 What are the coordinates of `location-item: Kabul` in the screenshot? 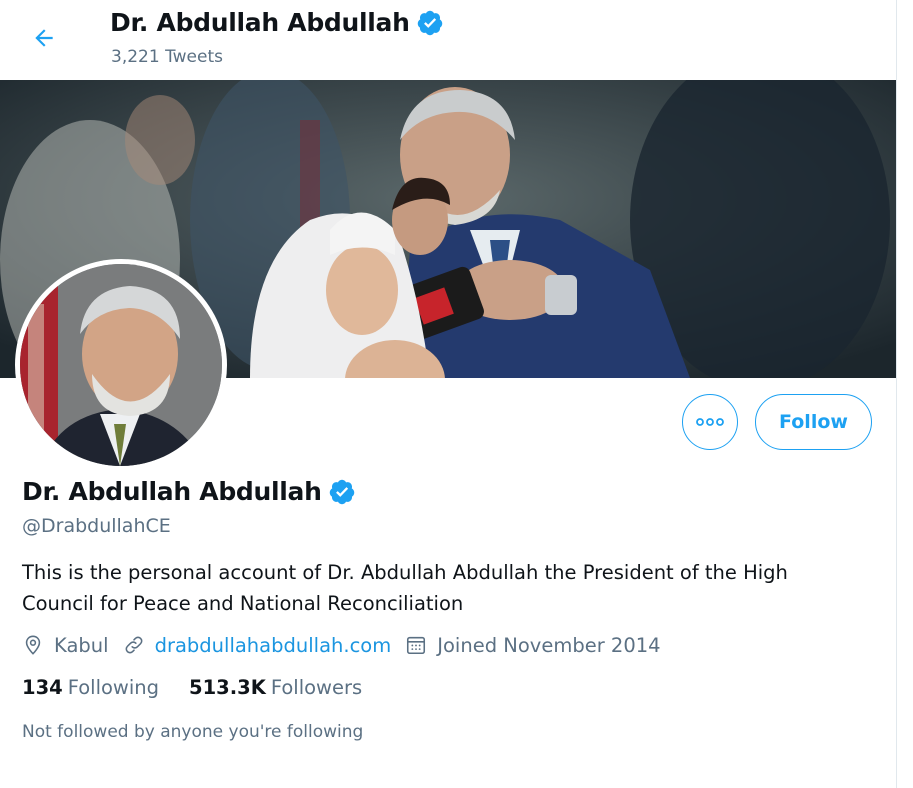 It's located at (65, 645).